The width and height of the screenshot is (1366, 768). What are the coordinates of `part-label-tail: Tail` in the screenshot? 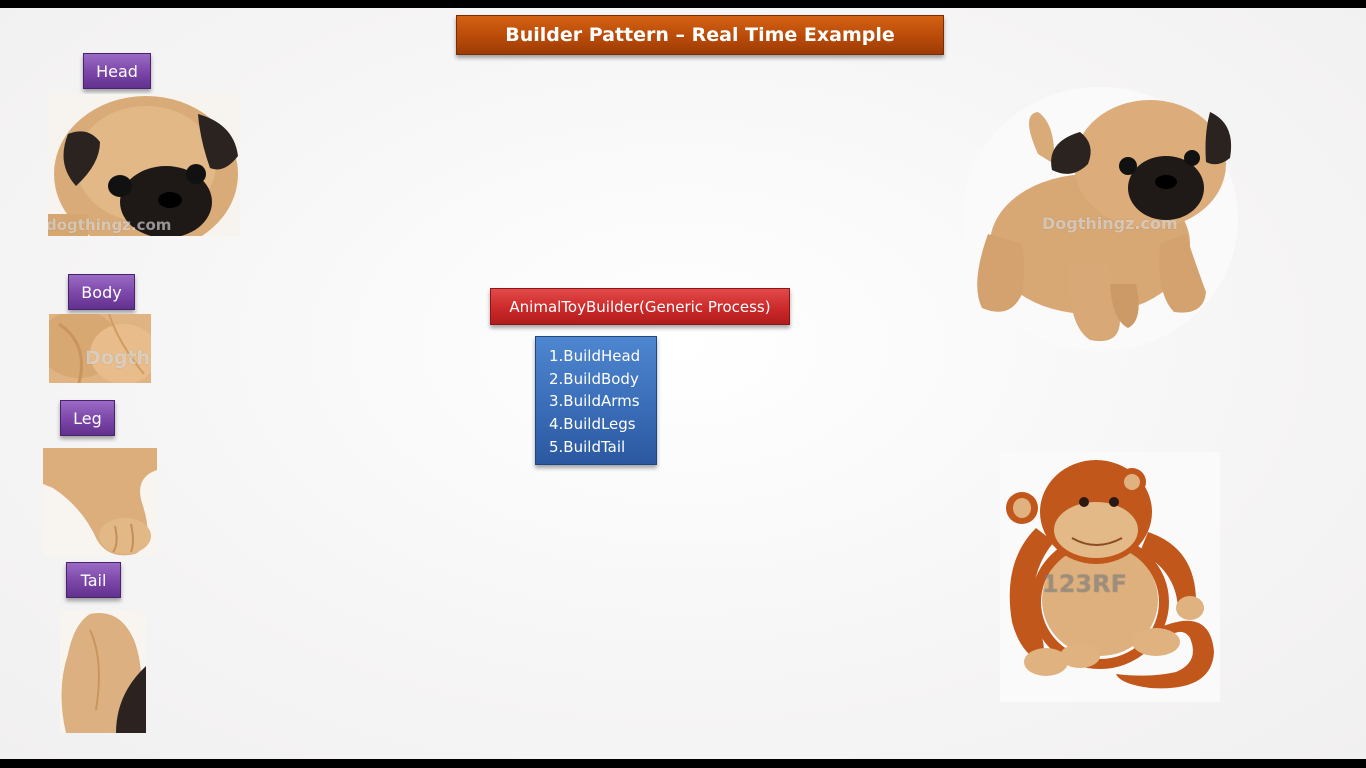 It's located at (93, 580).